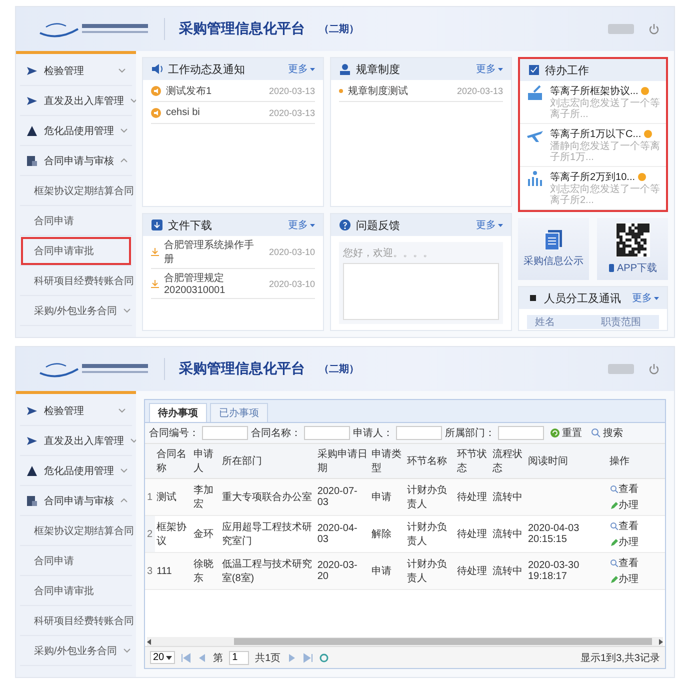 This screenshot has width=691, height=684. Describe the element at coordinates (79, 161) in the screenshot. I see `sidebar-item-label: 合同申请与审核` at that location.